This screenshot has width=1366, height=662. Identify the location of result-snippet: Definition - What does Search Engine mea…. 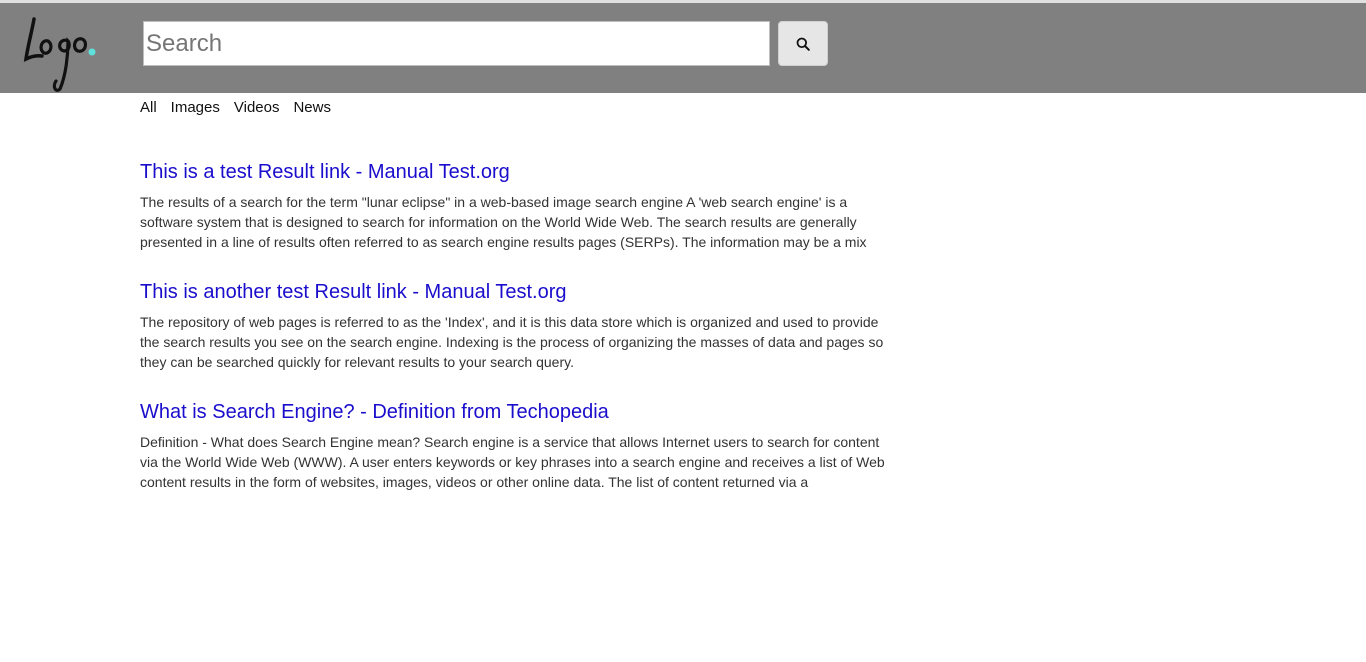
(512, 462).